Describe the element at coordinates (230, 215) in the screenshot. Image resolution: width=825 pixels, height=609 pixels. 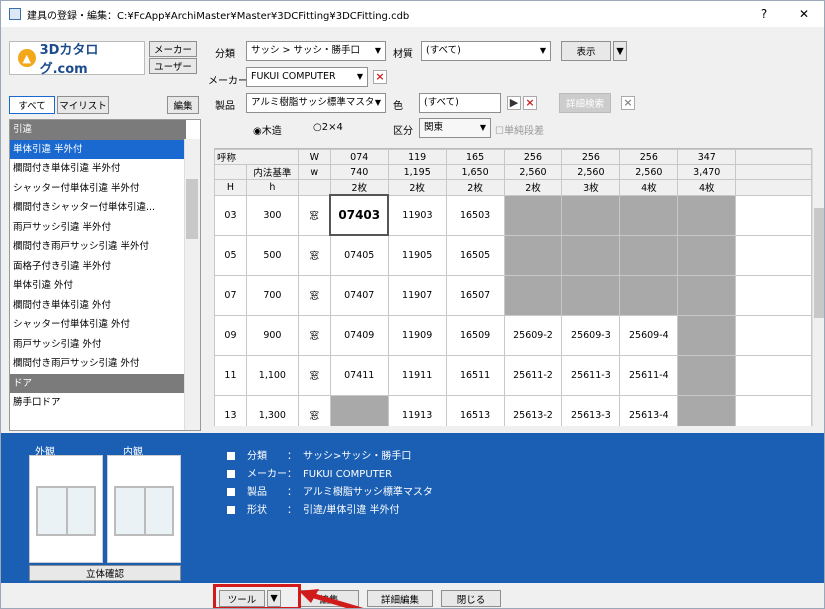
I see `grid-row-code: 03` at that location.